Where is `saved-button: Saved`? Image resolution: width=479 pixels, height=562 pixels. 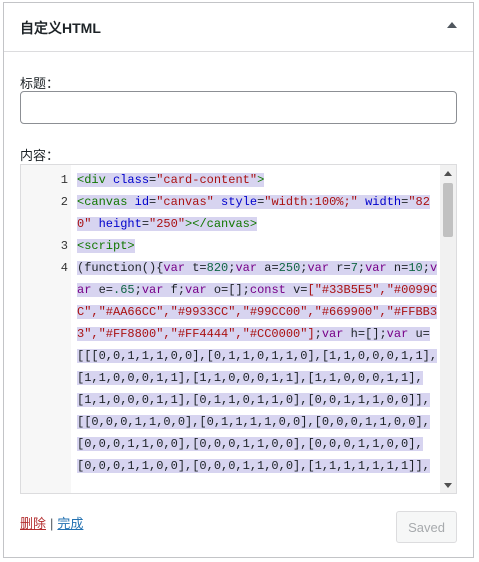
saved-button: Saved is located at coordinates (426, 527).